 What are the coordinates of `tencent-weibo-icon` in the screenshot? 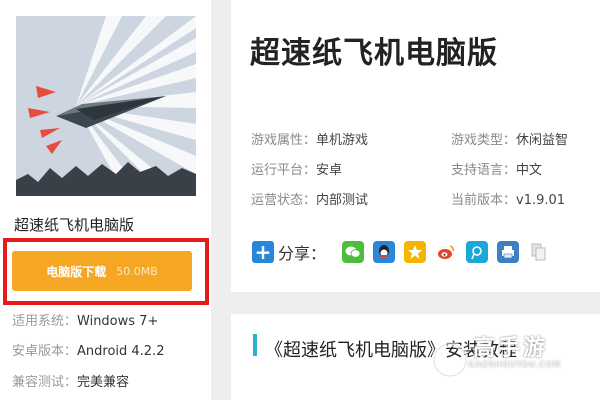 It's located at (477, 252).